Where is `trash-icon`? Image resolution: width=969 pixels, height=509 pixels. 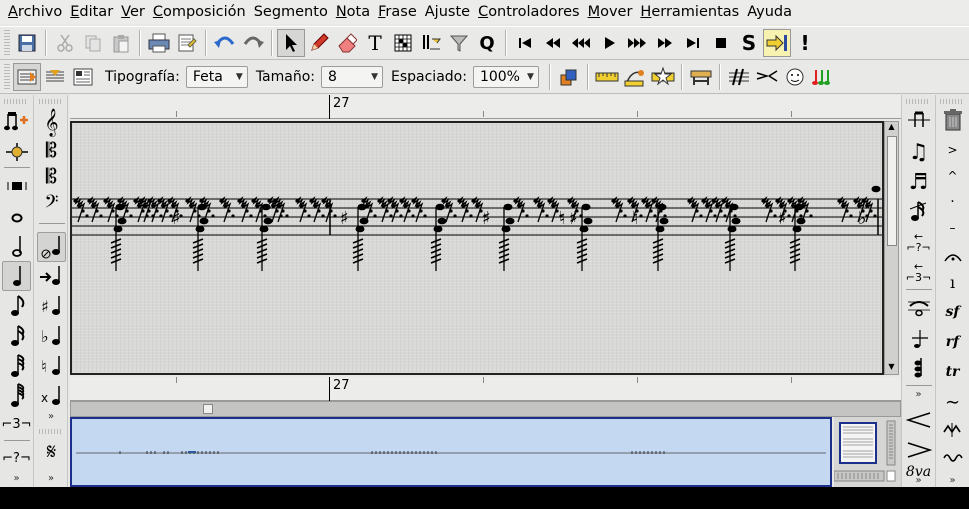
trash-icon is located at coordinates (952, 120).